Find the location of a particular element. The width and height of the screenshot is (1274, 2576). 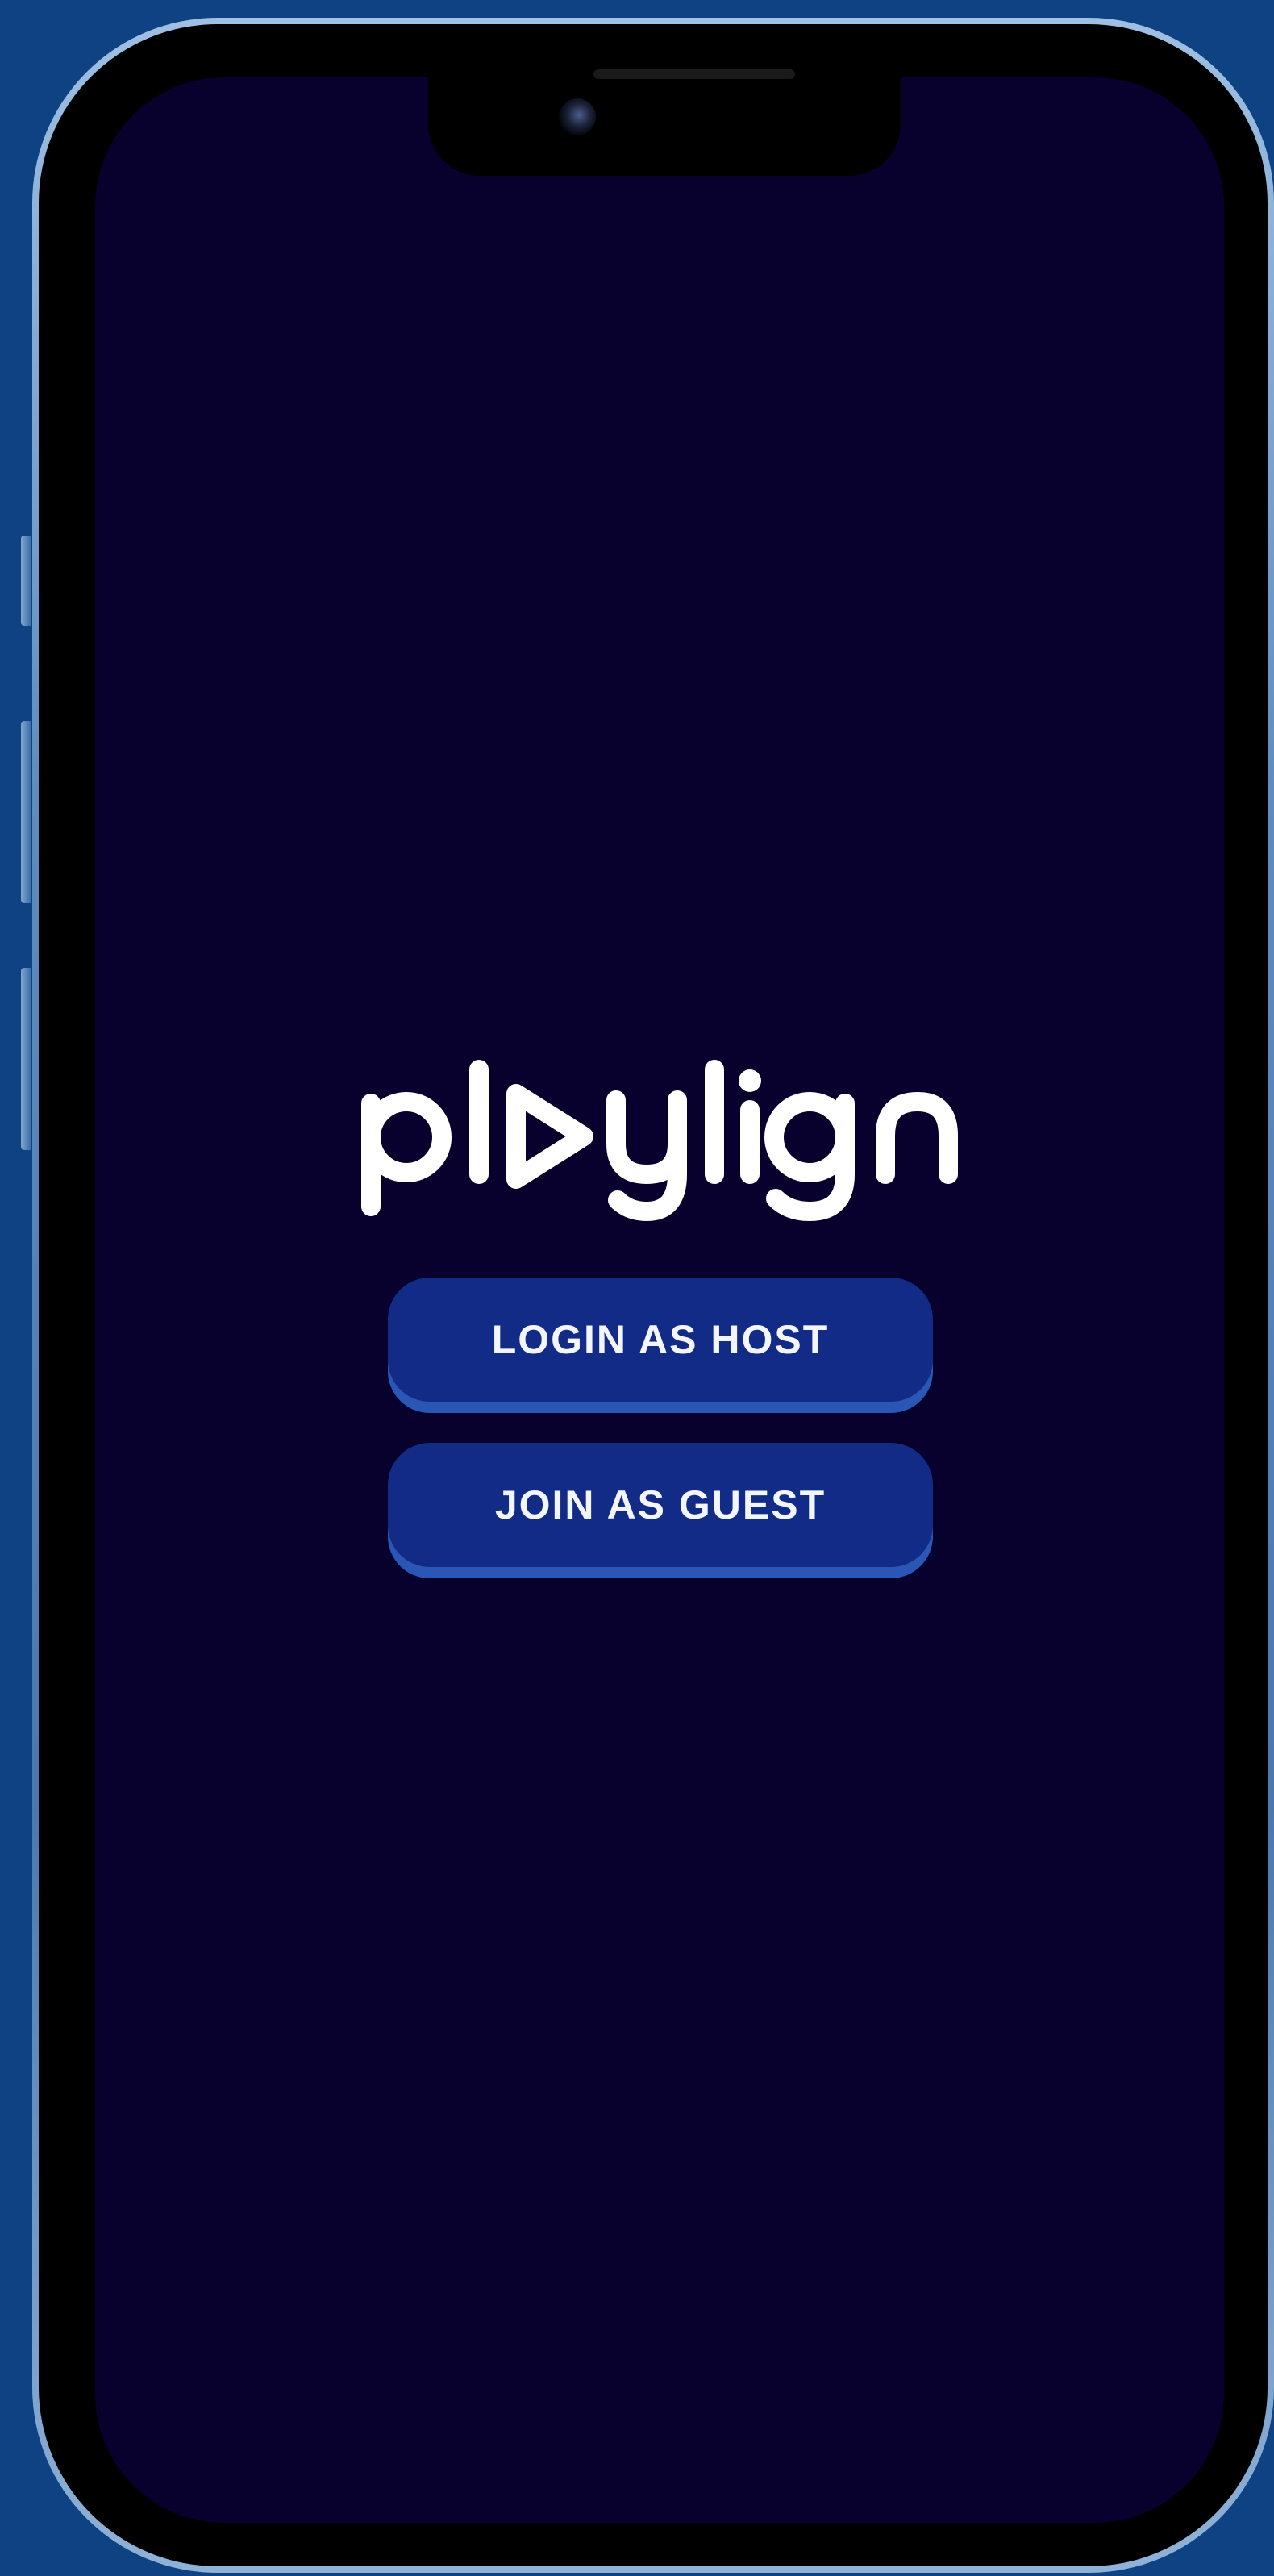

login-as-host-button: LOGIN AS HOST is located at coordinates (660, 1345).